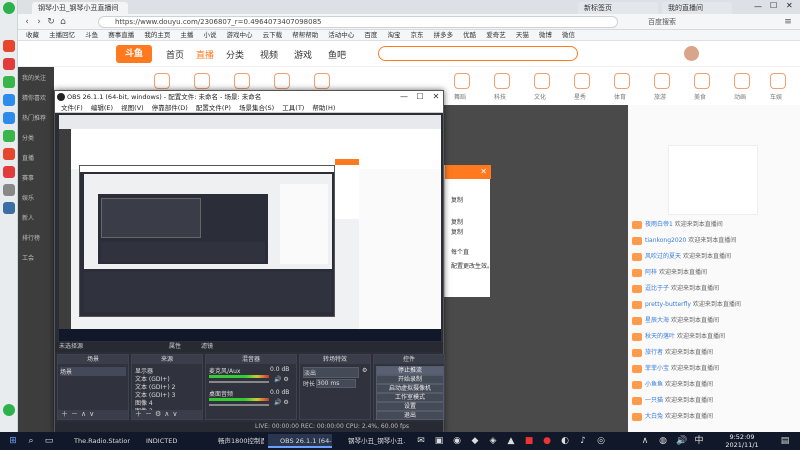  Describe the element at coordinates (168, 441) in the screenshot. I see `taskbar-item: INDICTED` at that location.